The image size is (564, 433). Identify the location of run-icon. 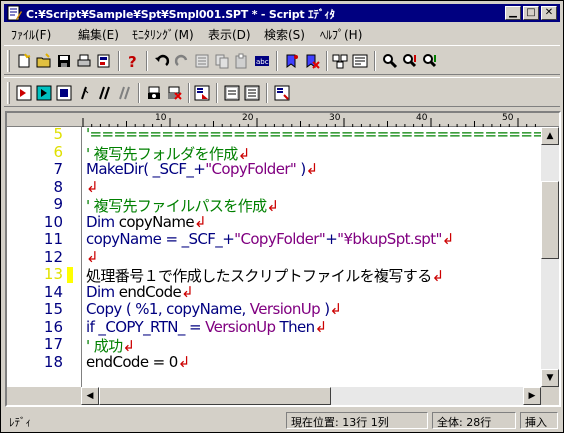
(44, 93).